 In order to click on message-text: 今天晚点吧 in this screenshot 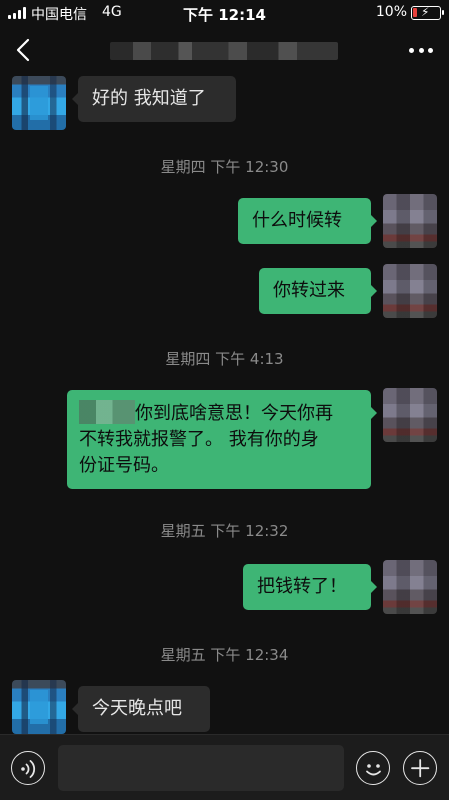, I will do `click(137, 708)`.